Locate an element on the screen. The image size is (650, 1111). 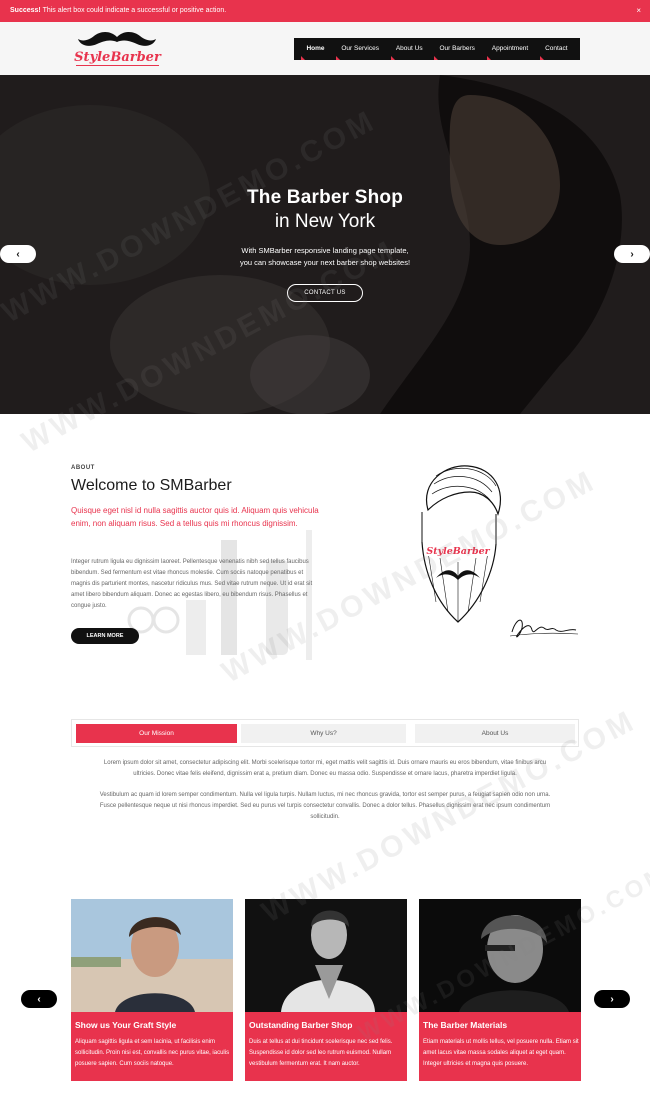
nav-home: Home is located at coordinates (315, 49).